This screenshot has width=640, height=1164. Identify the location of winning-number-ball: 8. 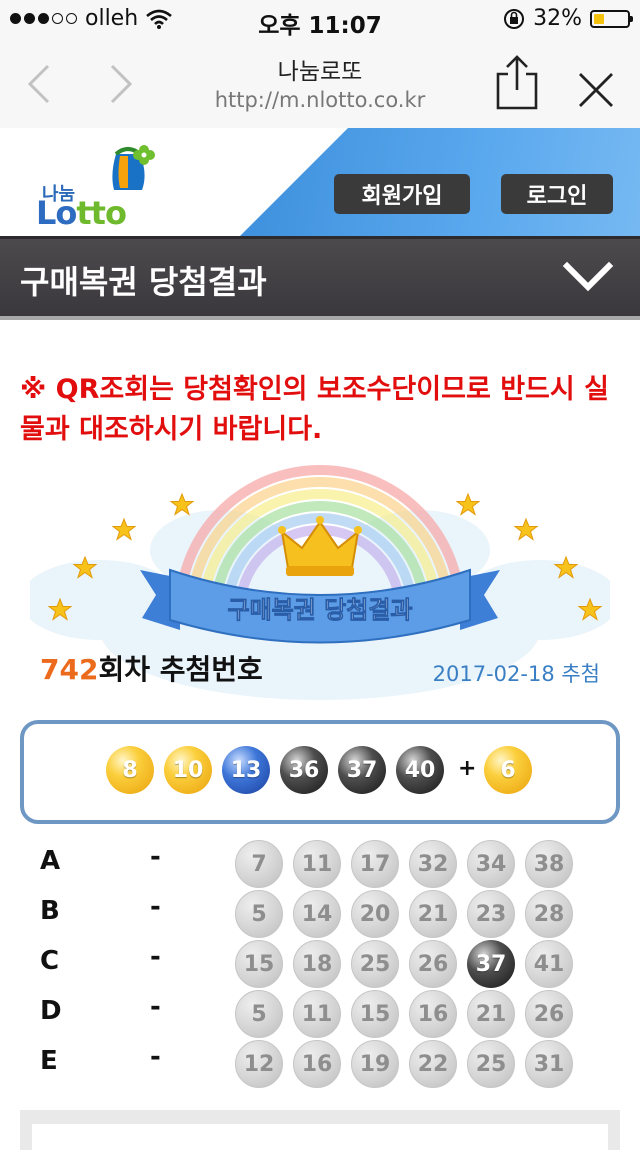
(130, 770).